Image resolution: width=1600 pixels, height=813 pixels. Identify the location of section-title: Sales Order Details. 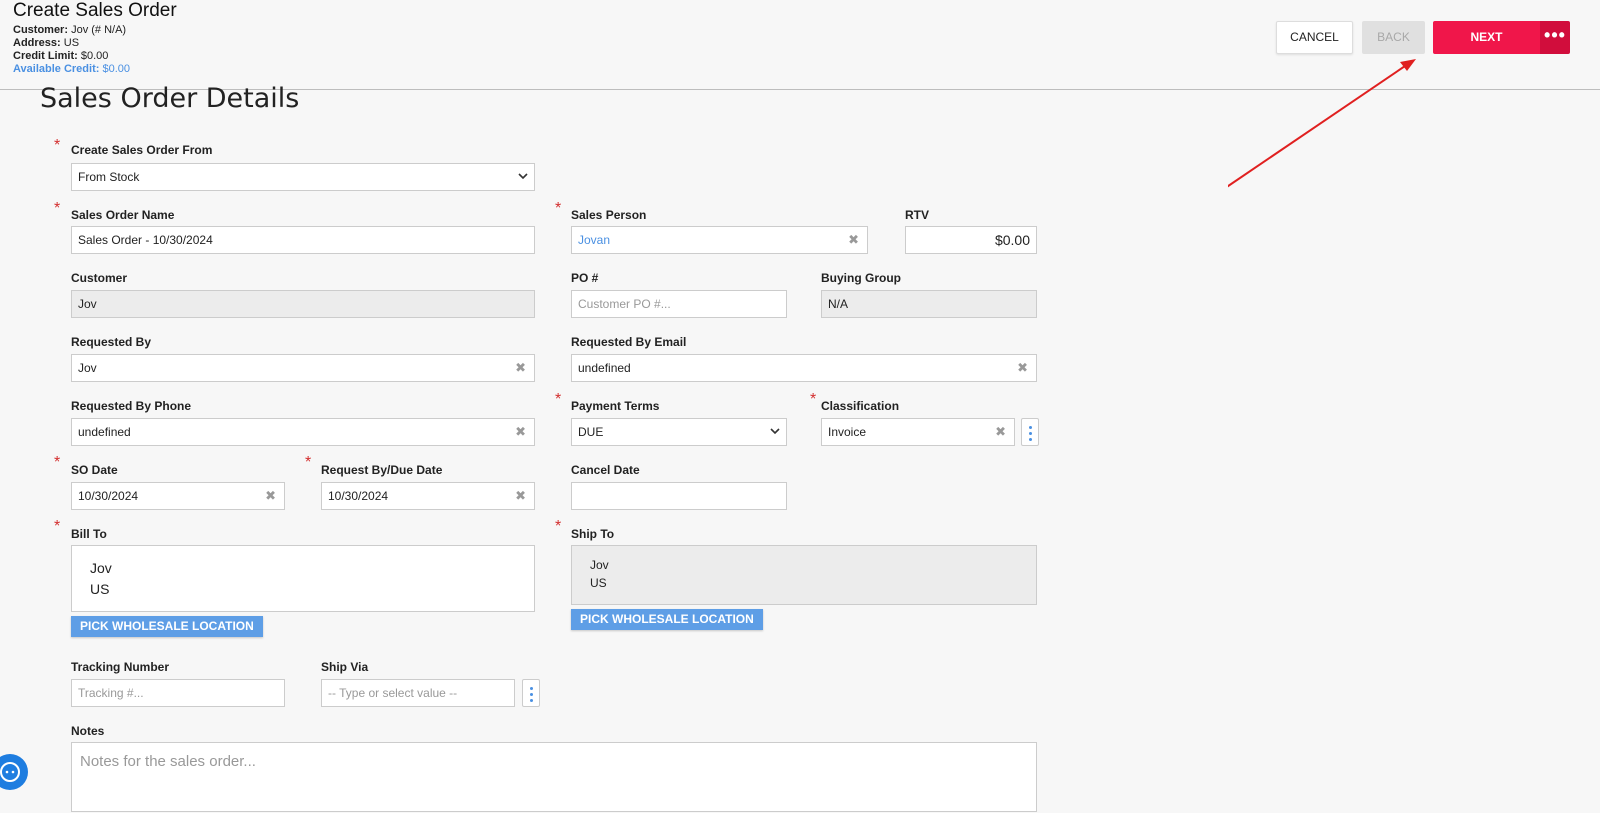
(170, 98).